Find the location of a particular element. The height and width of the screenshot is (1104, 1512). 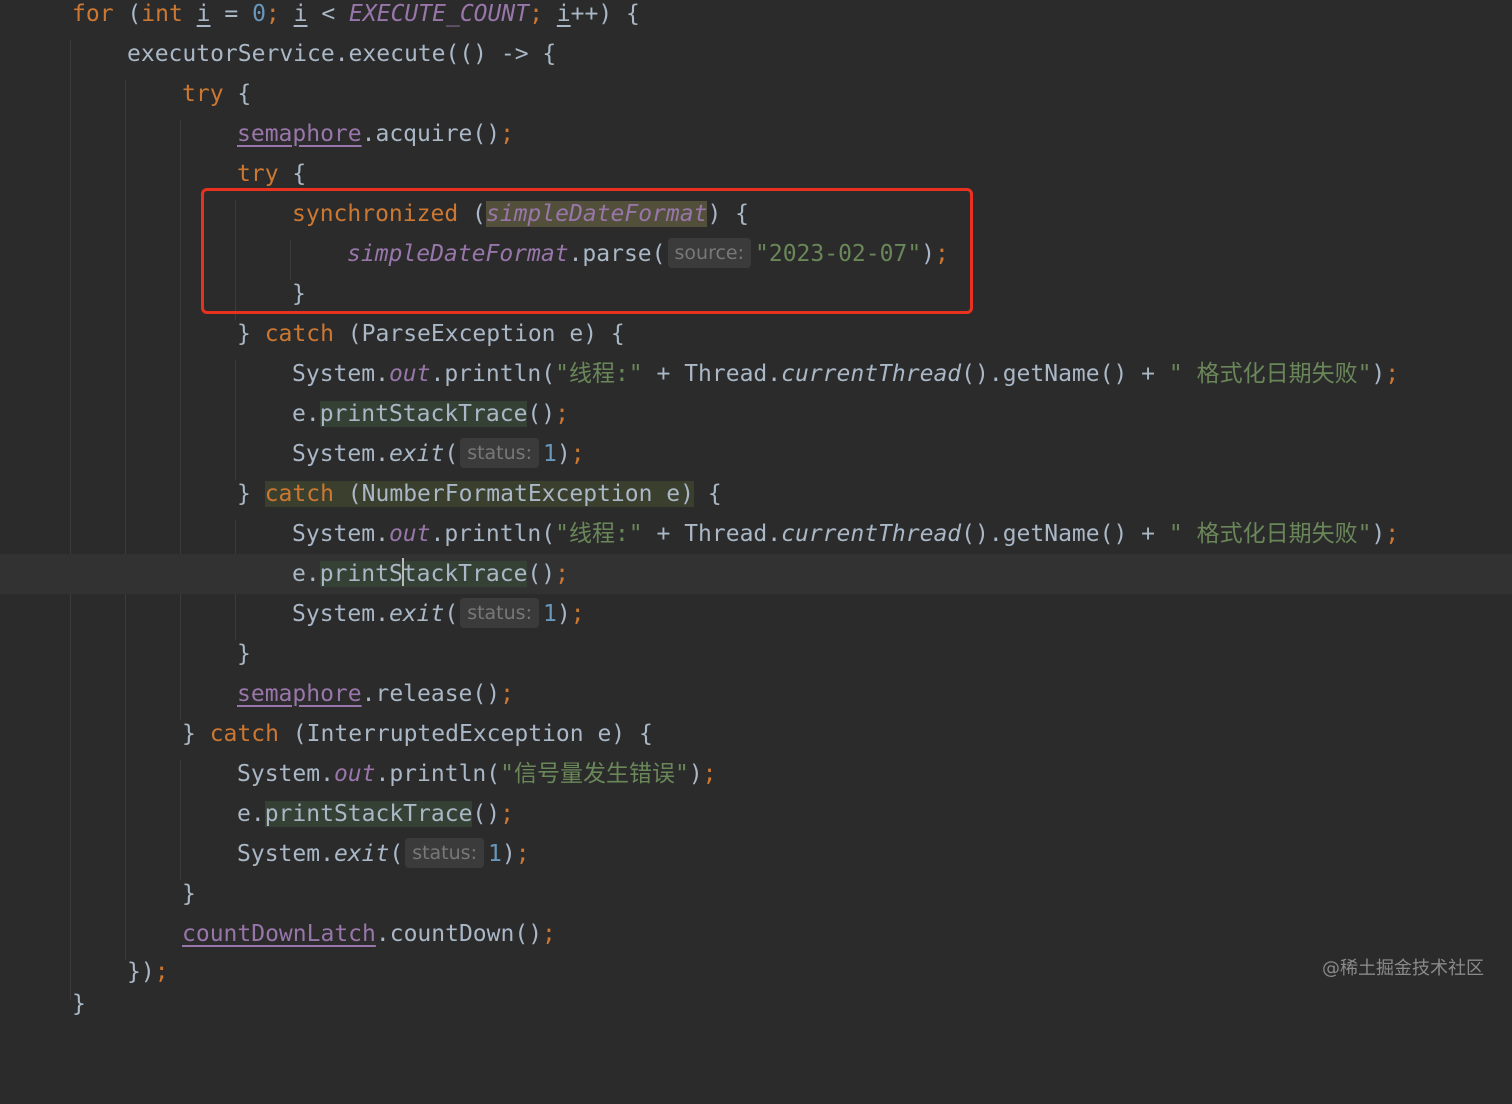

code-line-23: } is located at coordinates (756, 894).